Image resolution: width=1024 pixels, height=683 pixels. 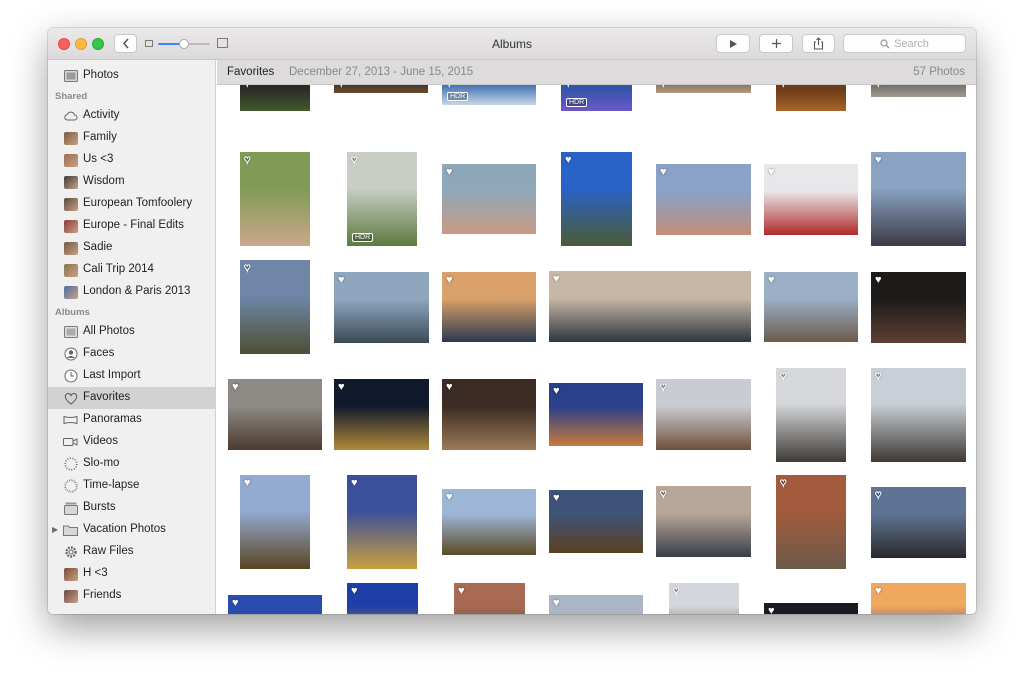 What do you see at coordinates (131, 226) in the screenshot?
I see `sidebar-item-europe-final-edits: Europe - Final Edits` at bounding box center [131, 226].